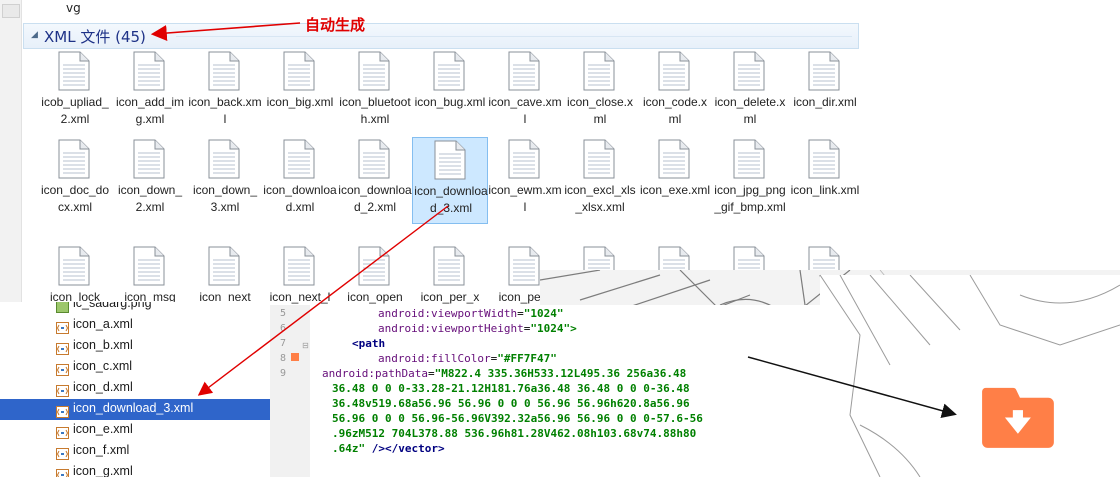  Describe the element at coordinates (451, 199) in the screenshot. I see `file-label: icon_download_3.xml` at that location.